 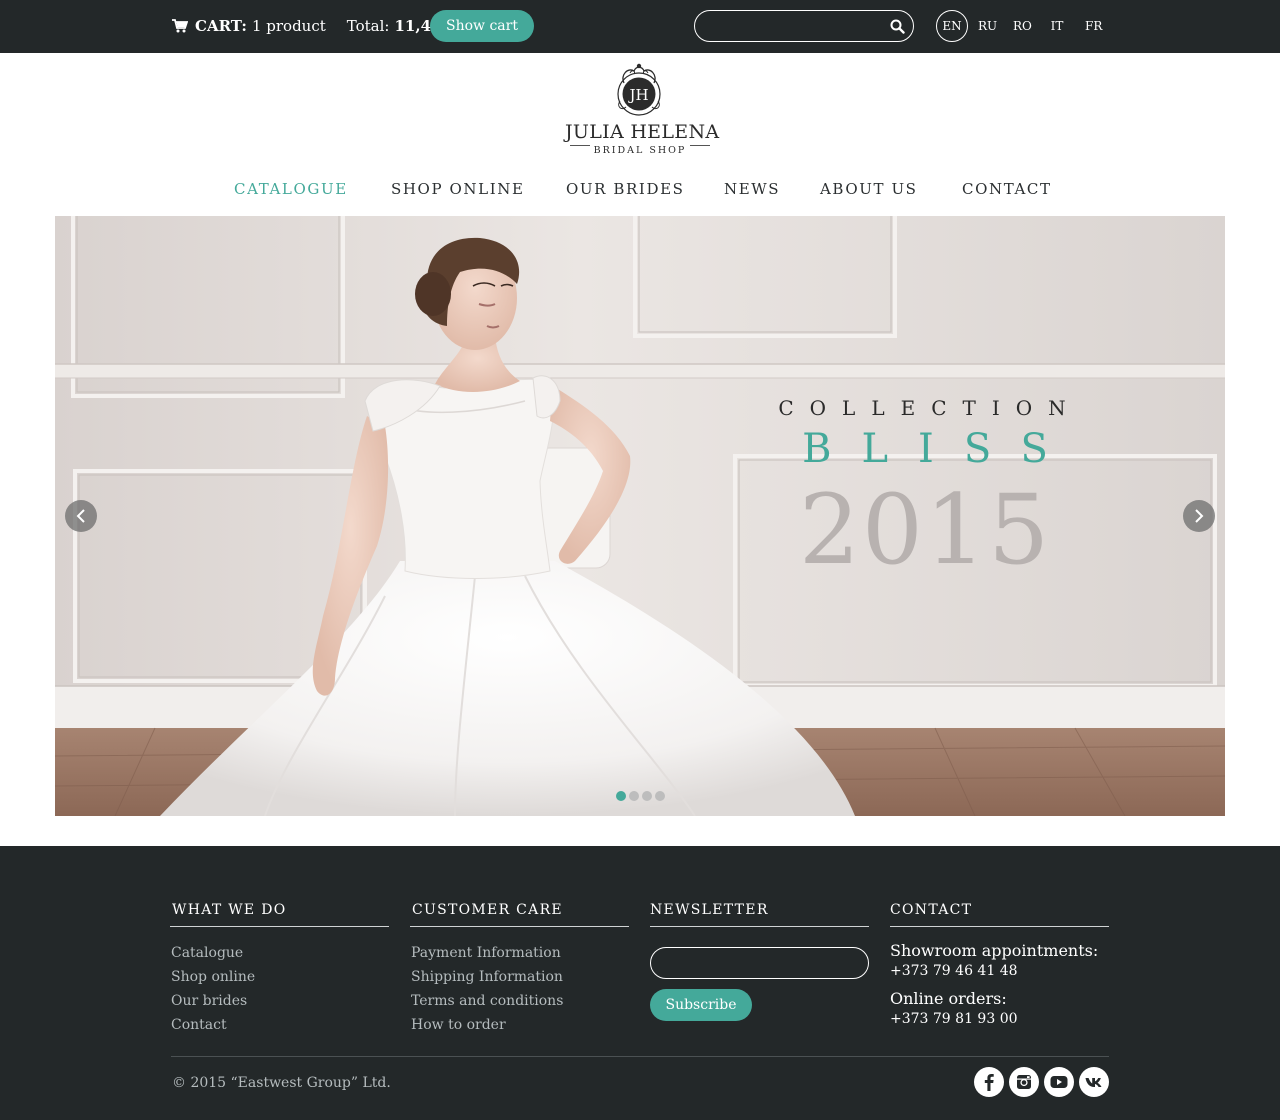 I want to click on language-it: IT, so click(x=1057, y=26).